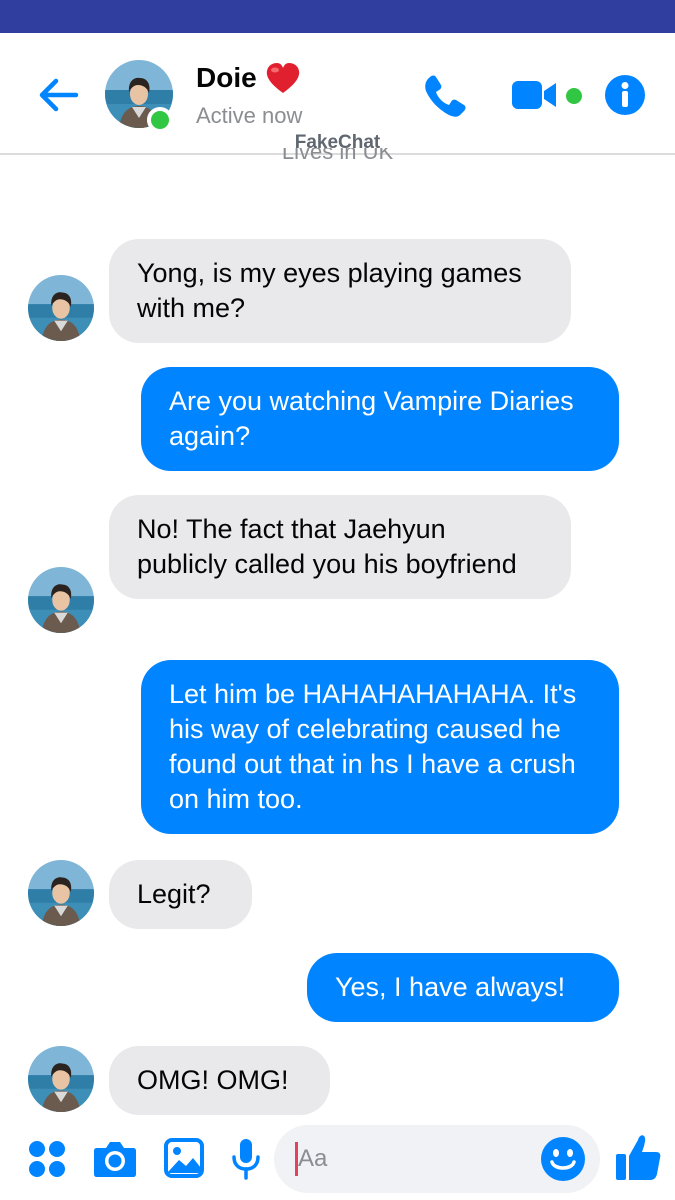  What do you see at coordinates (296, 1159) in the screenshot?
I see `text-cursor` at bounding box center [296, 1159].